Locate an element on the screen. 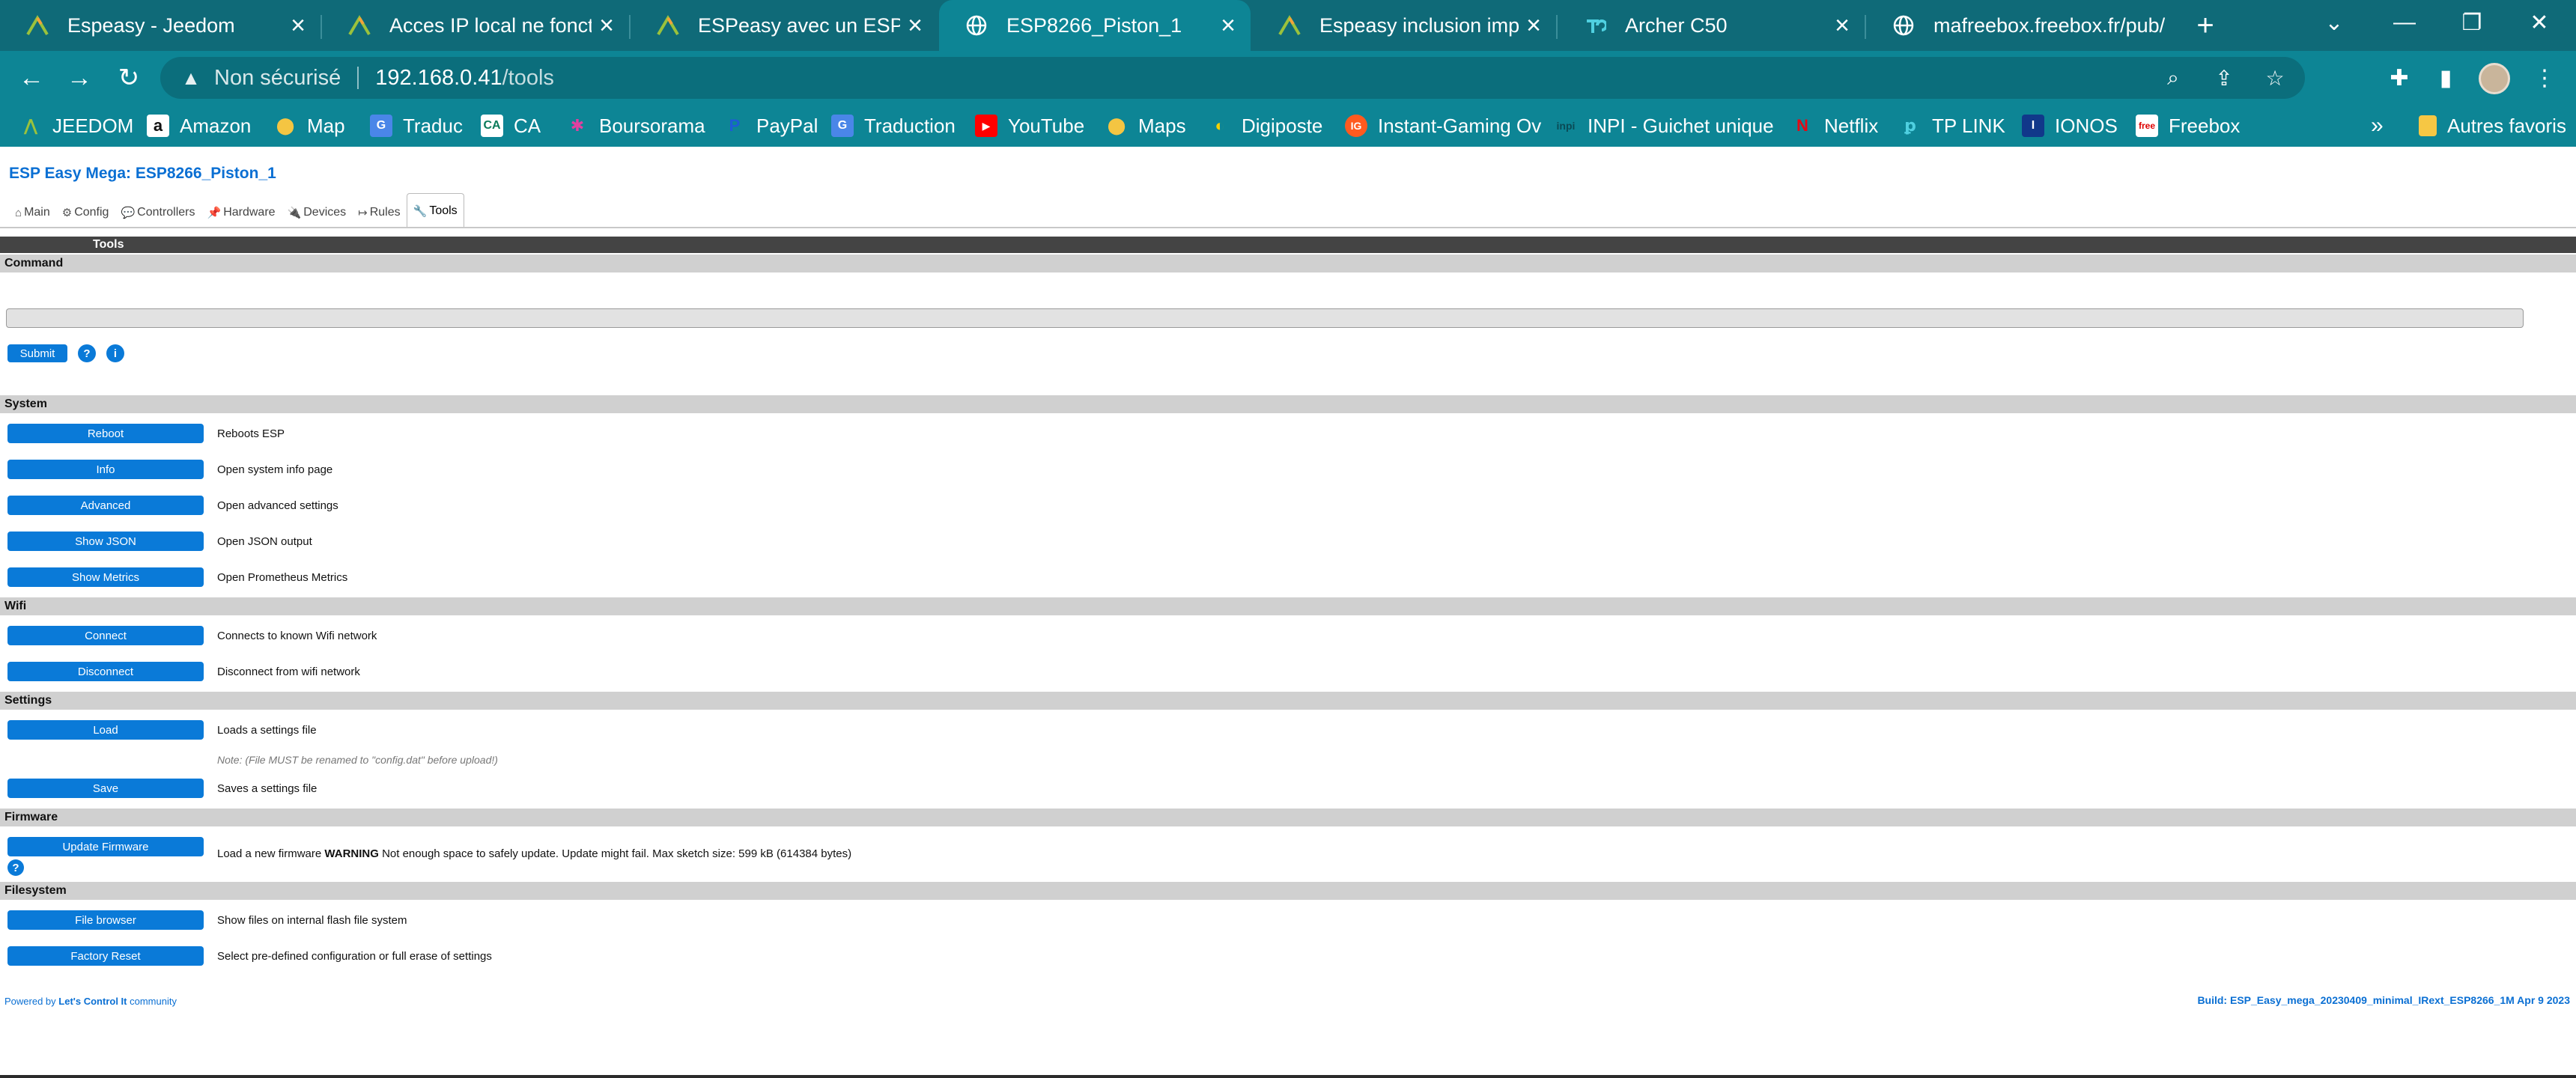 Image resolution: width=2576 pixels, height=1078 pixels. jeedom-icon is located at coordinates (1289, 25).